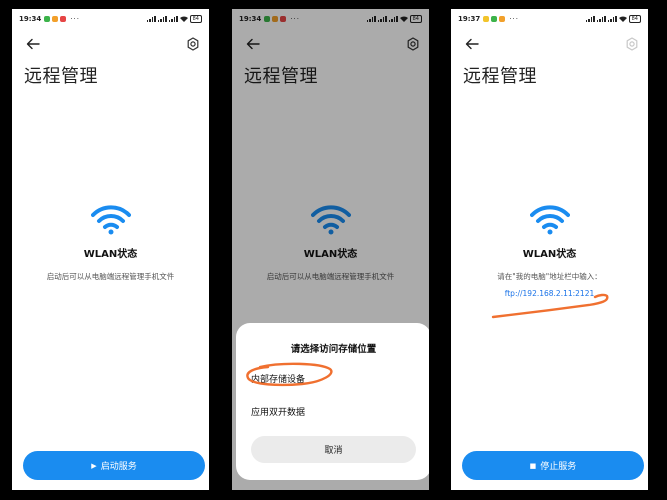 The height and width of the screenshot is (500, 667). I want to click on stop-service-button: ■ 停止服务, so click(553, 465).